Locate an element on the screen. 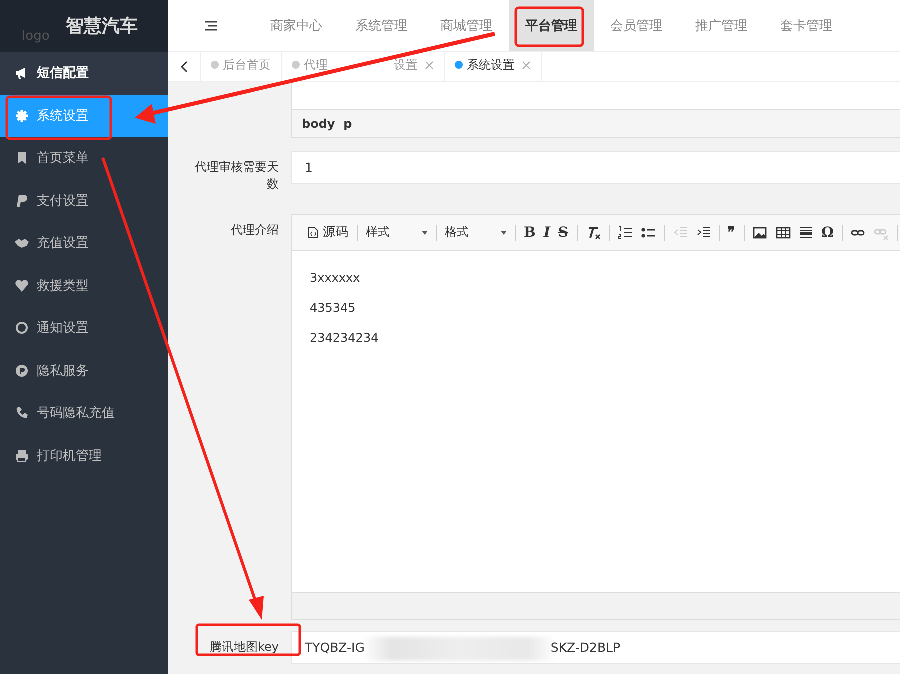 Image resolution: width=900 pixels, height=674 pixels. bold-button: B is located at coordinates (530, 233).